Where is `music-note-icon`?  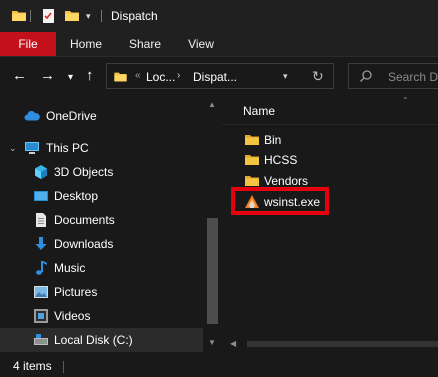 music-note-icon is located at coordinates (41, 268).